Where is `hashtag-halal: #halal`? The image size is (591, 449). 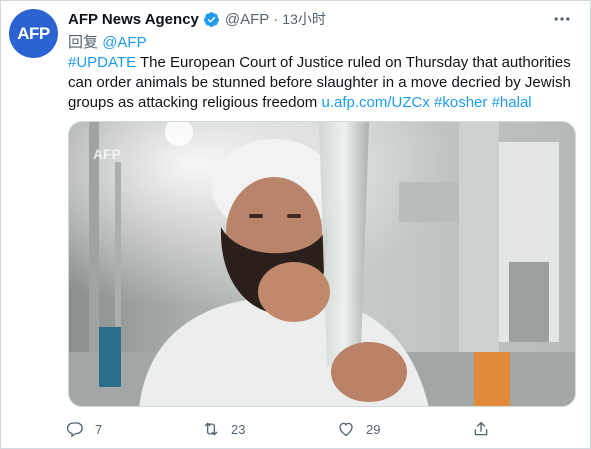 hashtag-halal: #halal is located at coordinates (512, 102).